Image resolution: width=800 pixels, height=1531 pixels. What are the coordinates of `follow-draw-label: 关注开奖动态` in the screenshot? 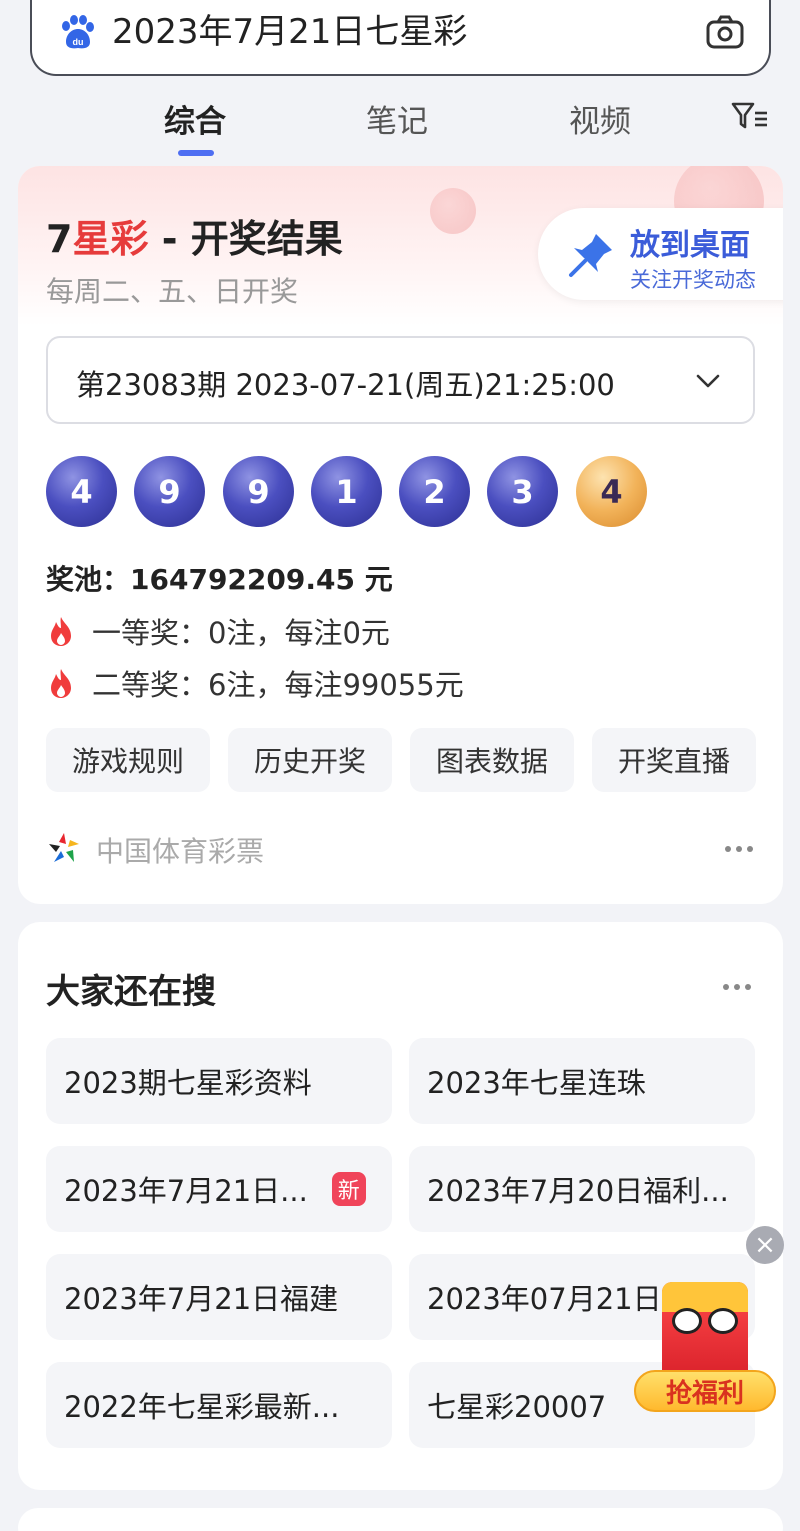 It's located at (693, 280).